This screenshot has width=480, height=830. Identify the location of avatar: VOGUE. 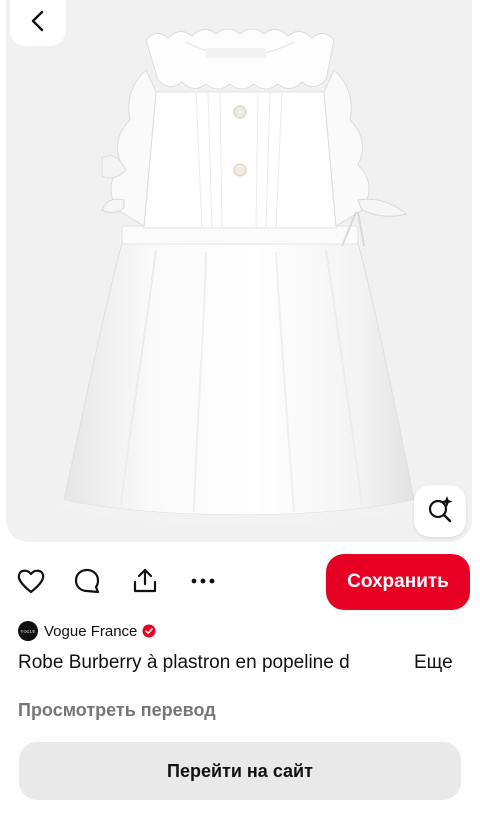
(28, 631).